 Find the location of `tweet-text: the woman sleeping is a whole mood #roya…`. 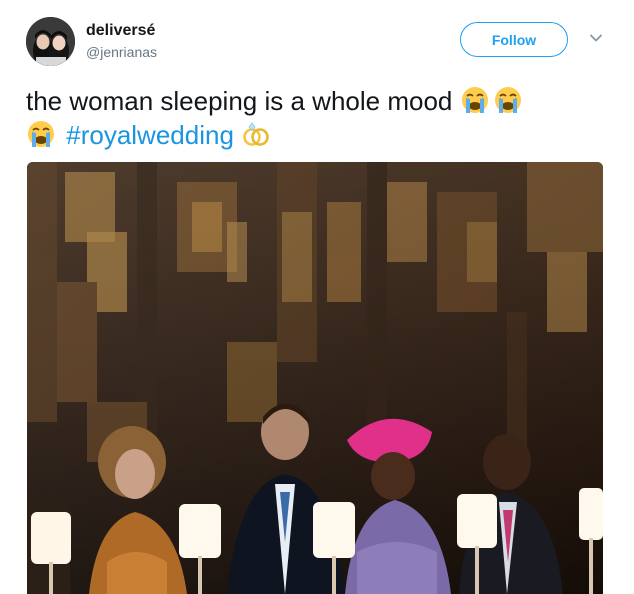

tweet-text: the woman sleeping is a whole mood #roya… is located at coordinates (316, 118).